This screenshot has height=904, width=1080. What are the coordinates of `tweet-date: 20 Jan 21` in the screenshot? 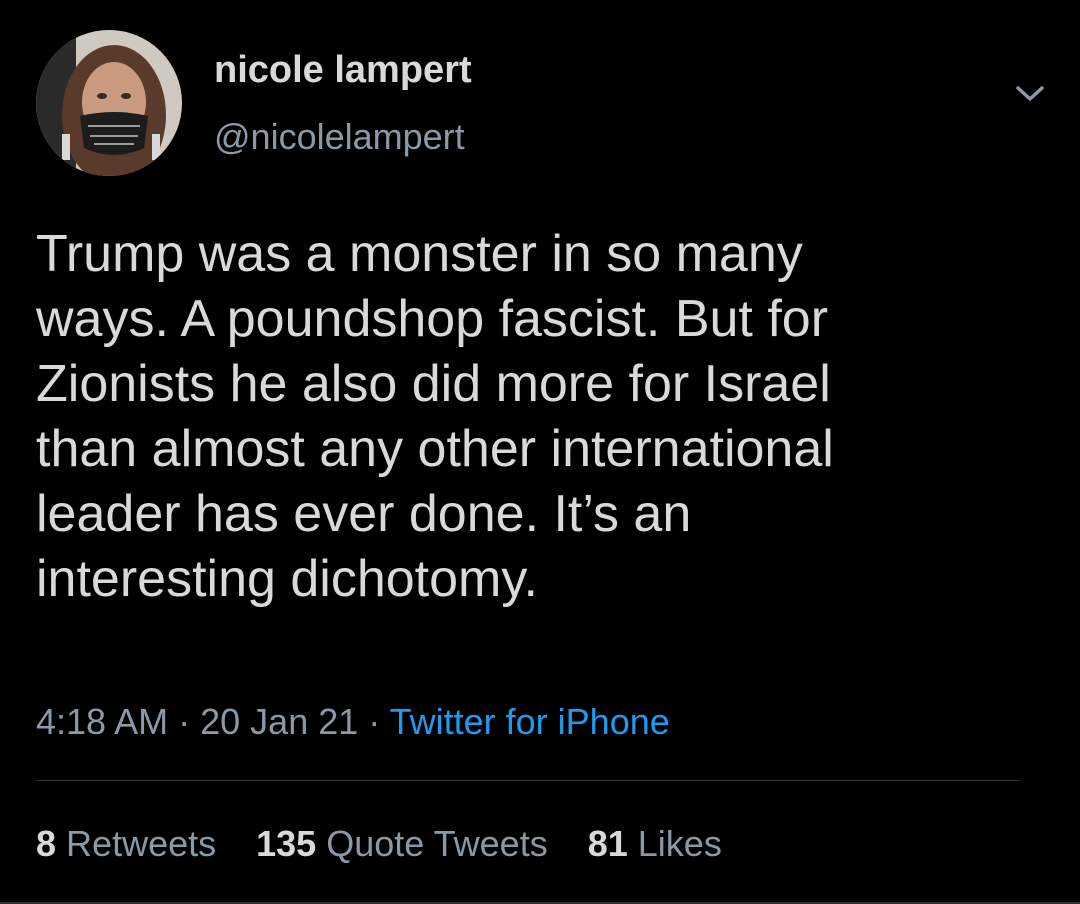 It's located at (279, 721).